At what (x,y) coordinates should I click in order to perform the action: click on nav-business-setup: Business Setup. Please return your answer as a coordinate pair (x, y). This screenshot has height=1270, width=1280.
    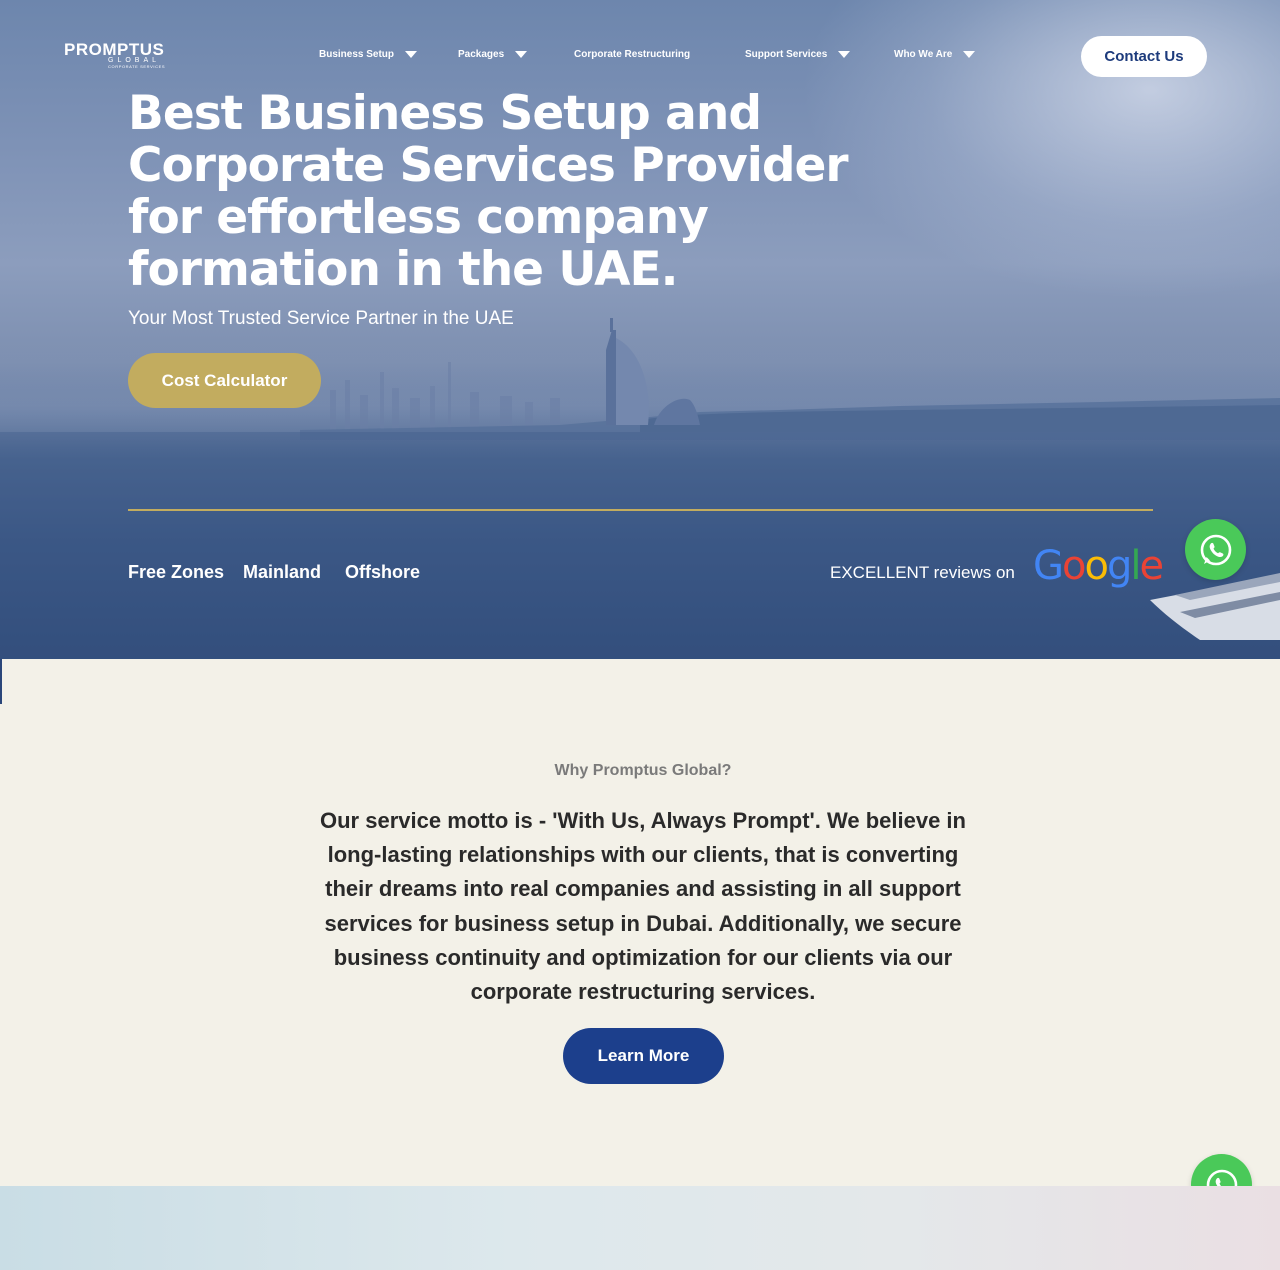
    Looking at the image, I should click on (368, 54).